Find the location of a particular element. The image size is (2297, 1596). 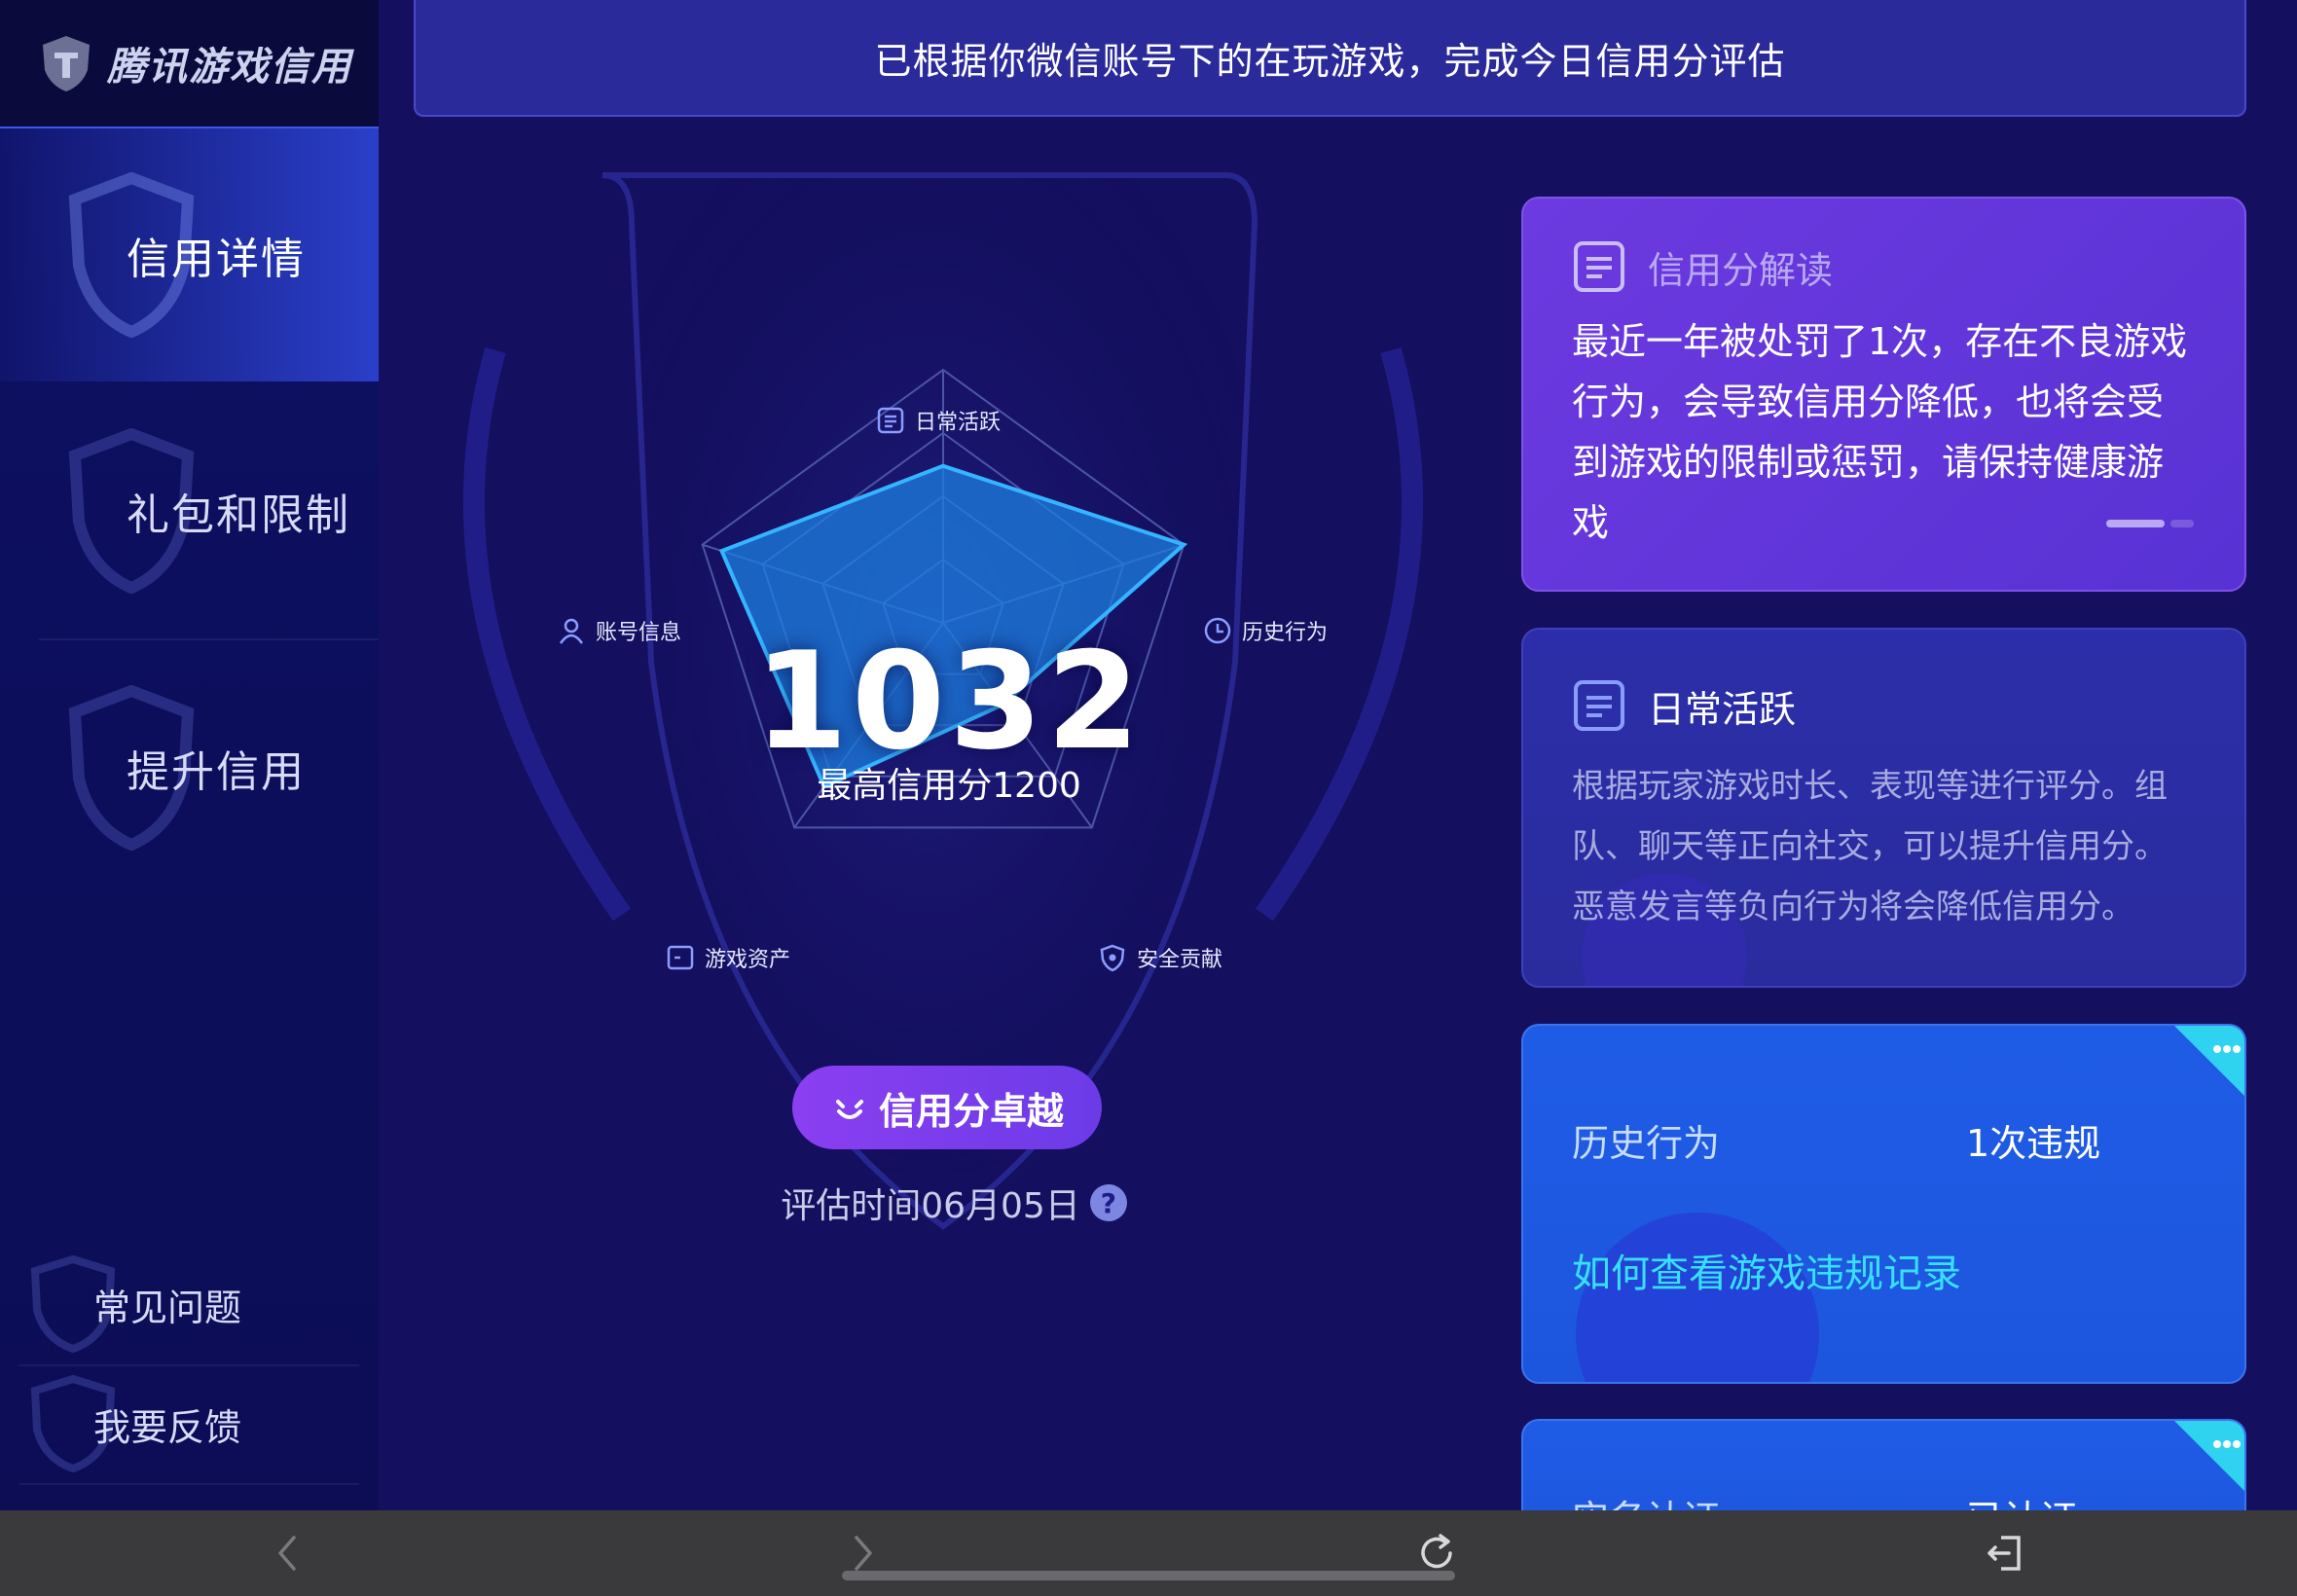

home-indicator is located at coordinates (1148, 1575).